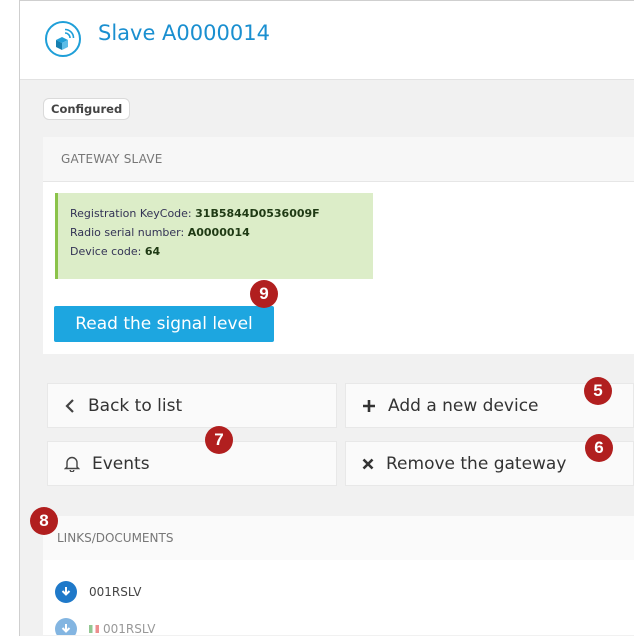 Image resolution: width=634 pixels, height=636 pixels. What do you see at coordinates (476, 463) in the screenshot?
I see `remove-gateway-label: Remove the gateway` at bounding box center [476, 463].